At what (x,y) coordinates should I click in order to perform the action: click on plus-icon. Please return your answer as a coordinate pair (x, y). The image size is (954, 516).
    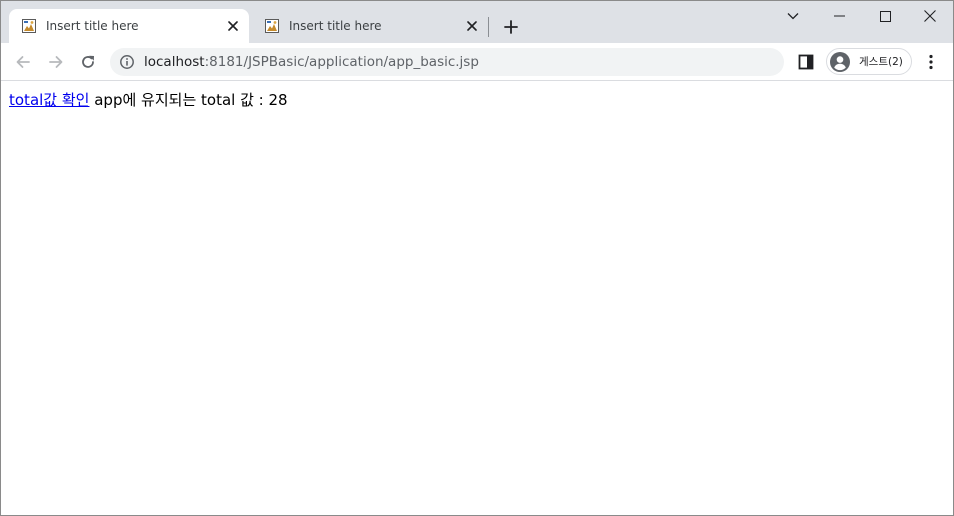
    Looking at the image, I should click on (511, 27).